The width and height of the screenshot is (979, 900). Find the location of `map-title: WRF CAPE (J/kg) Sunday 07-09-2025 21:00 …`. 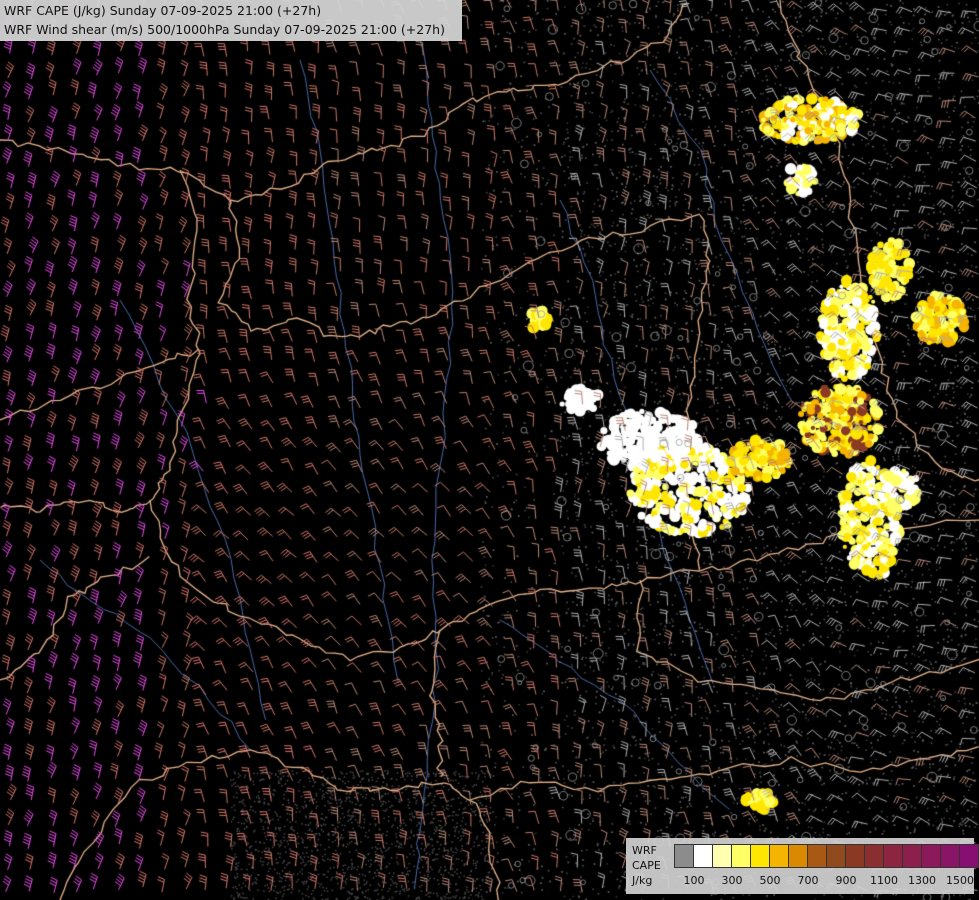

map-title: WRF CAPE (J/kg) Sunday 07-09-2025 21:00 … is located at coordinates (231, 20).